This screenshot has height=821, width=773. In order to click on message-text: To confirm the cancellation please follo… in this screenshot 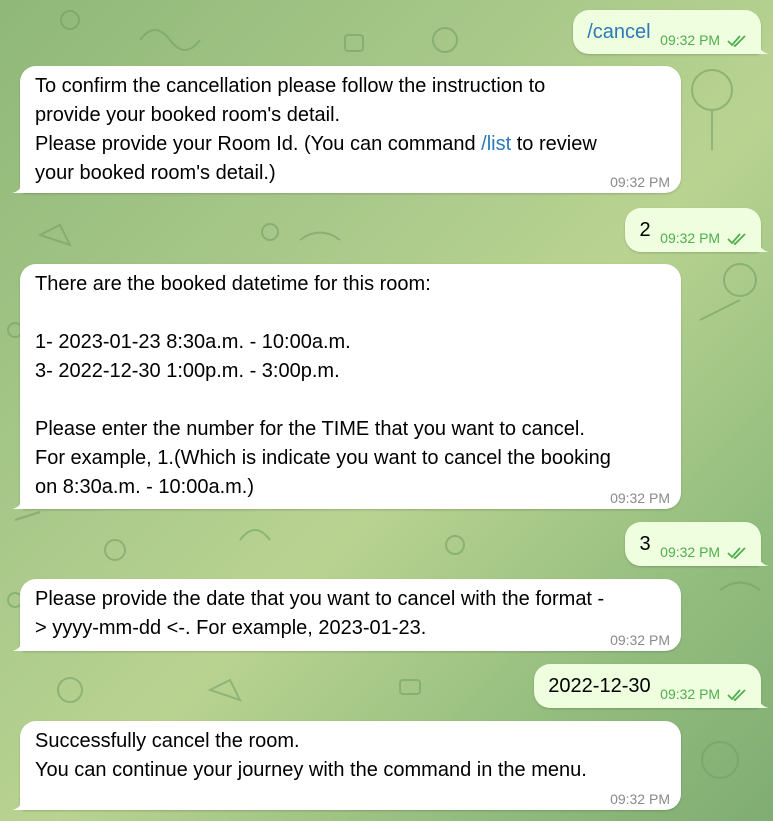, I will do `click(290, 86)`.